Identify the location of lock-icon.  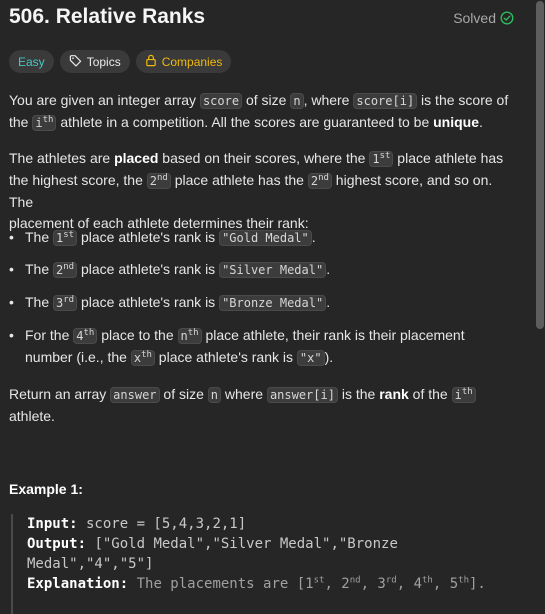
(151, 62).